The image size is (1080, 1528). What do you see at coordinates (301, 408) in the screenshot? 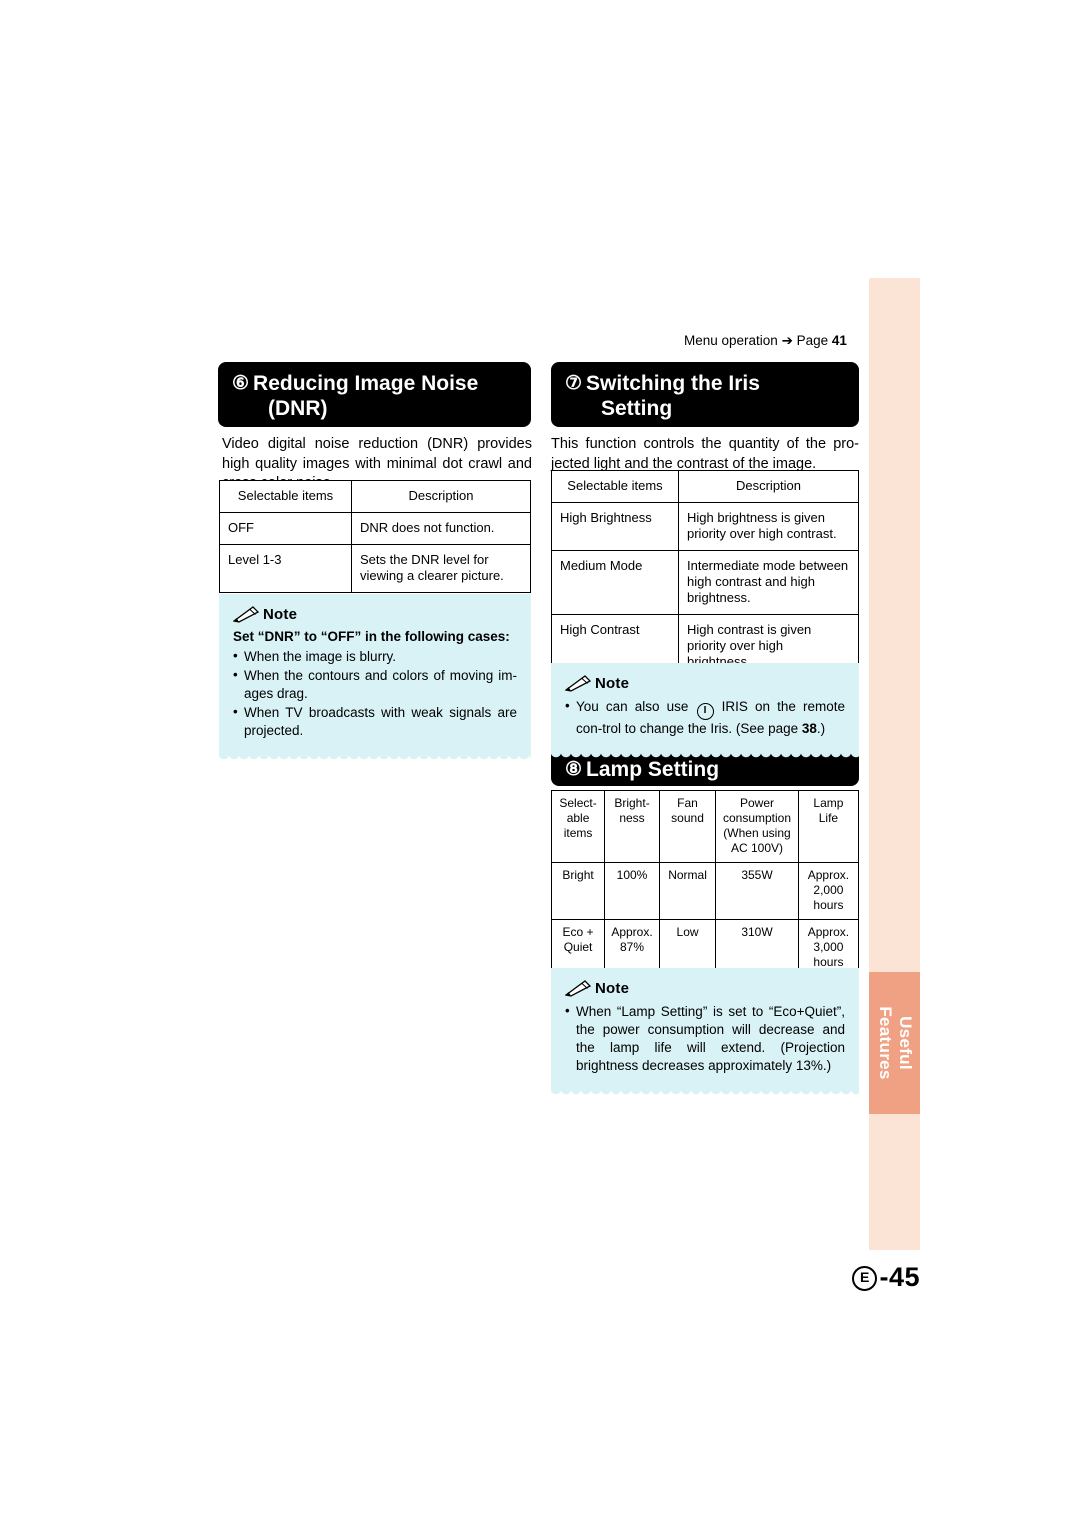
I see `dnr-word: DNR)` at bounding box center [301, 408].